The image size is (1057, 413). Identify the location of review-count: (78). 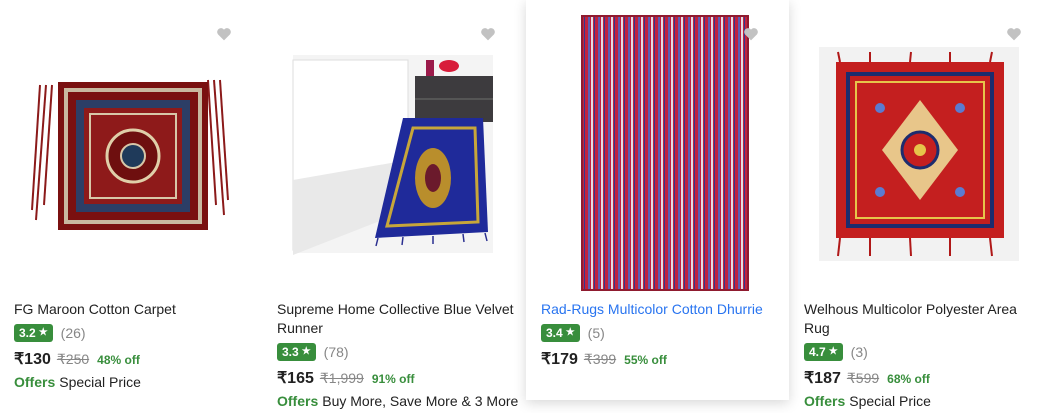
(336, 352).